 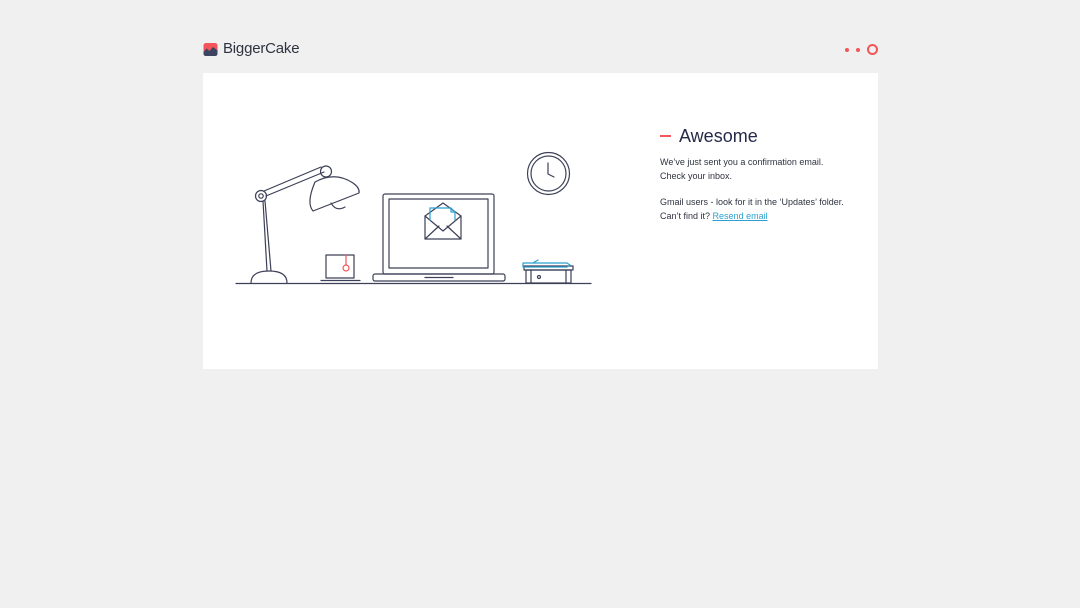 What do you see at coordinates (340, 268) in the screenshot?
I see `tea-cup-icon` at bounding box center [340, 268].